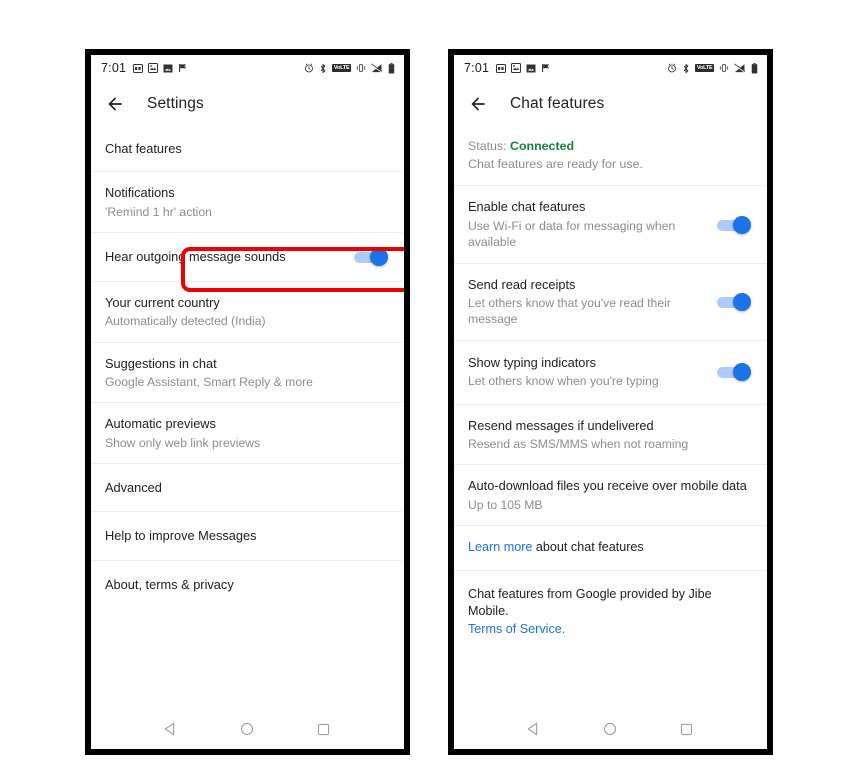 This screenshot has height=774, width=848. Describe the element at coordinates (532, 362) in the screenshot. I see `row-title: Show typing indicators` at that location.